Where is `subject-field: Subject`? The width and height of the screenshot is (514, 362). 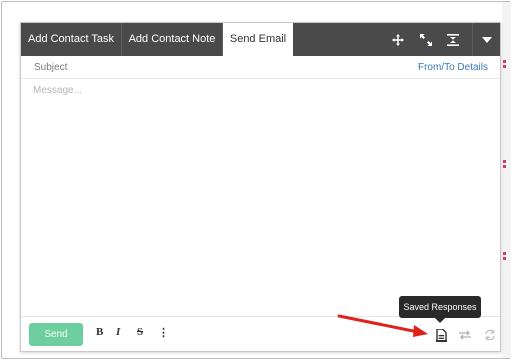 subject-field: Subject is located at coordinates (50, 67).